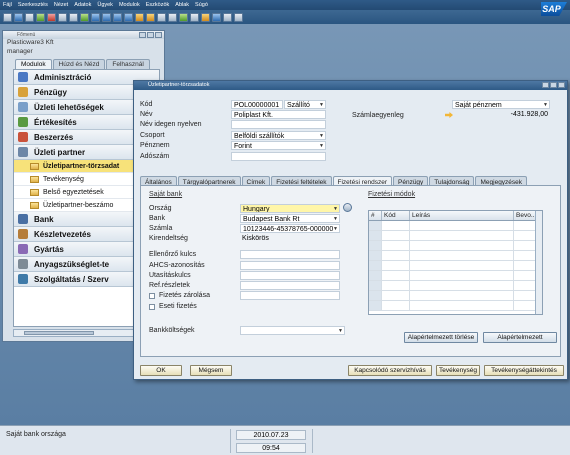 Image resolution: width=570 pixels, height=455 pixels. What do you see at coordinates (501, 104) in the screenshot?
I see `balance-currency-select: Saját pénznem` at bounding box center [501, 104].